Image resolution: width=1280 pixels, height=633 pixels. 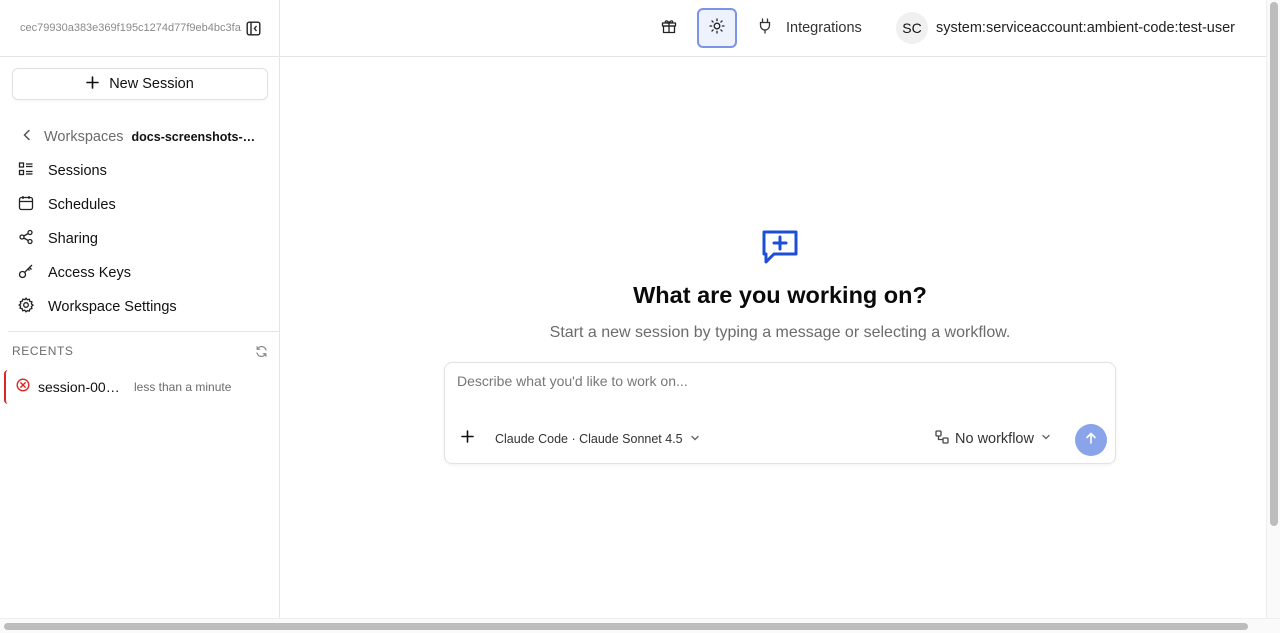 I want to click on sidebar-item-label: Schedules, so click(x=82, y=205).